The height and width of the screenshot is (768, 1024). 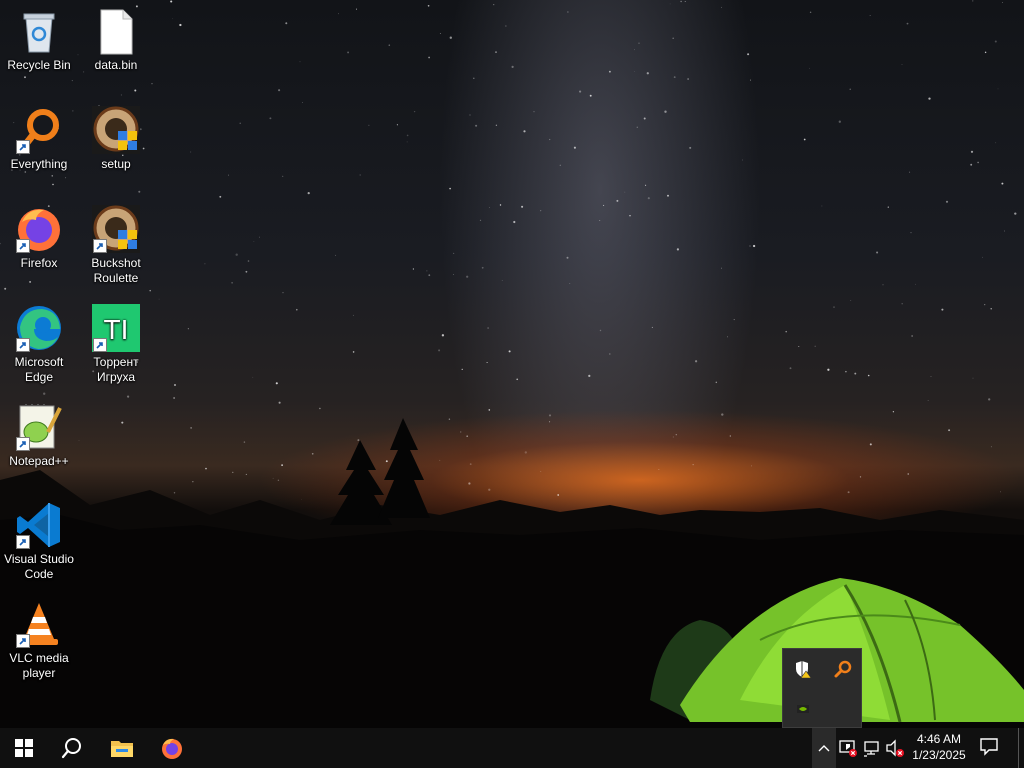 What do you see at coordinates (116, 130) in the screenshot?
I see `setup-icon` at bounding box center [116, 130].